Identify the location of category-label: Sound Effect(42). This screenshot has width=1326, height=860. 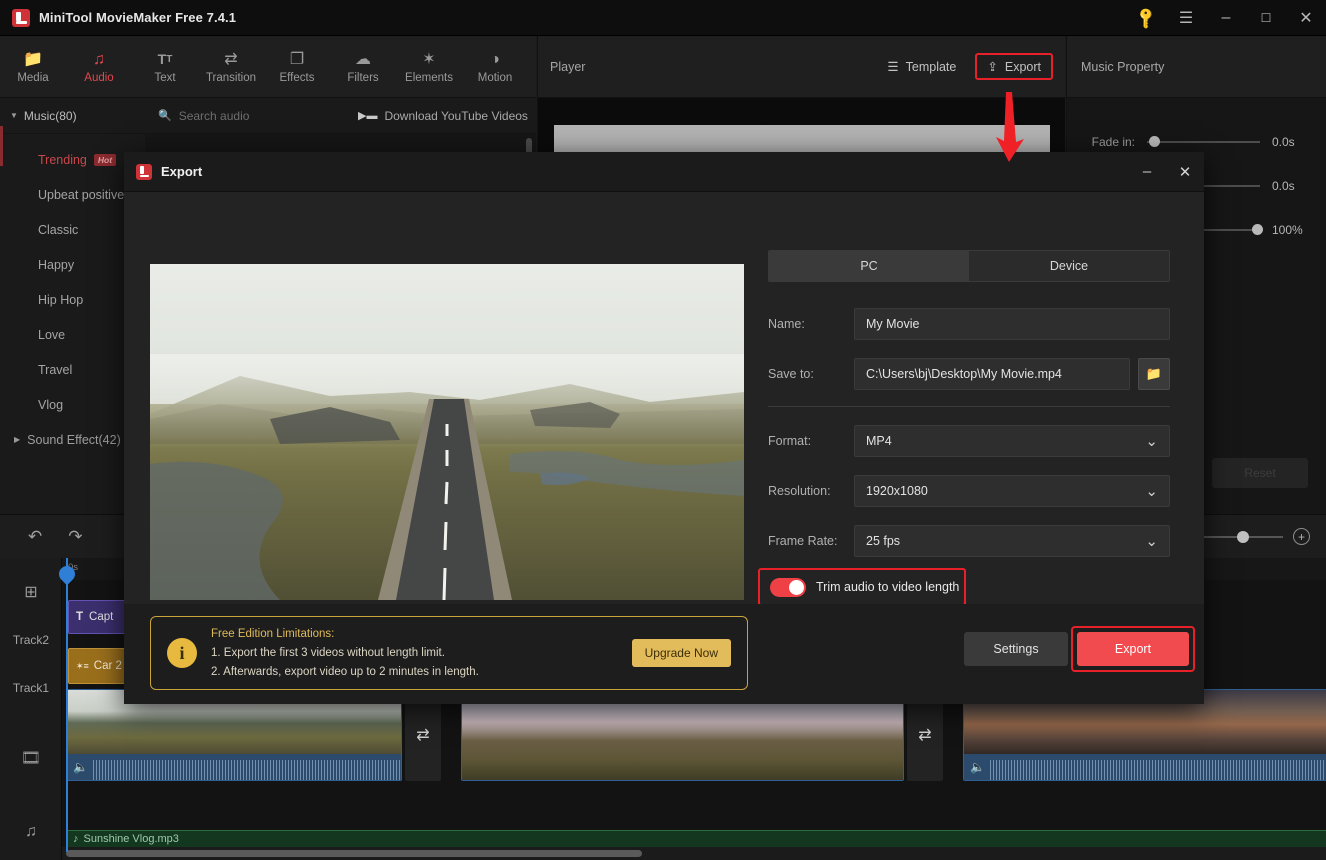
(74, 439).